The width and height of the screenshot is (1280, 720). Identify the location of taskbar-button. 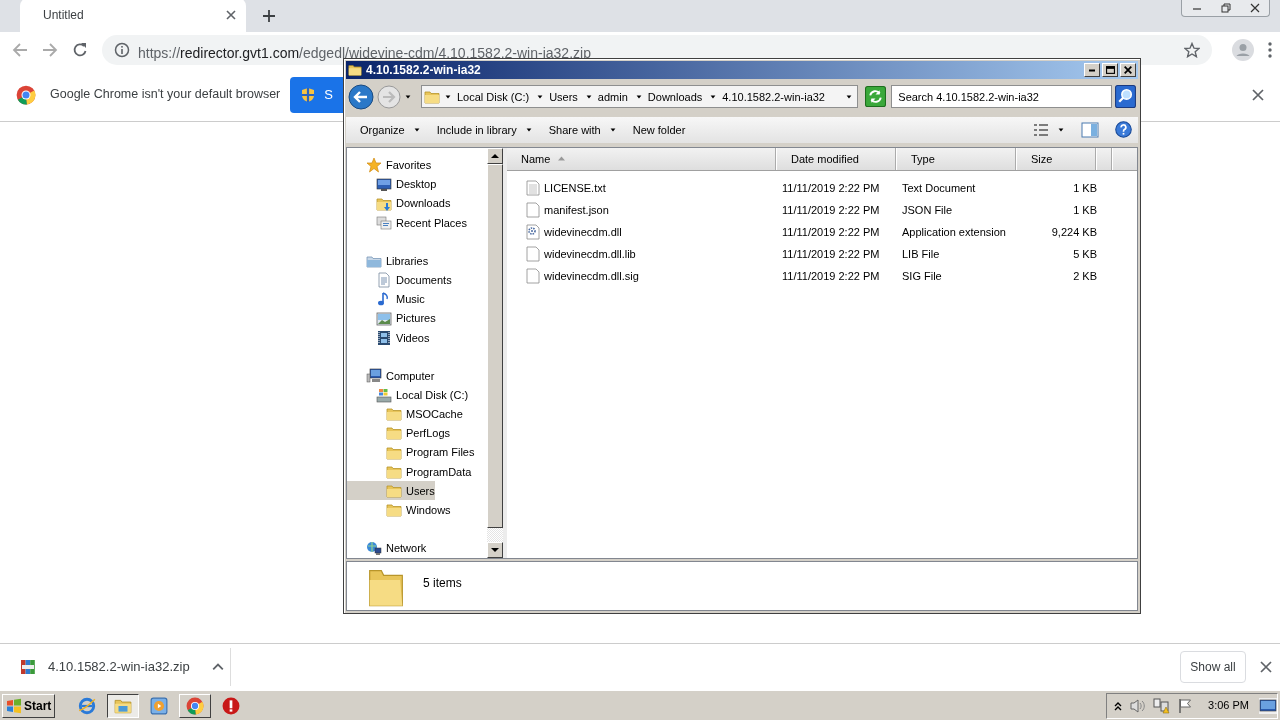
(123, 705).